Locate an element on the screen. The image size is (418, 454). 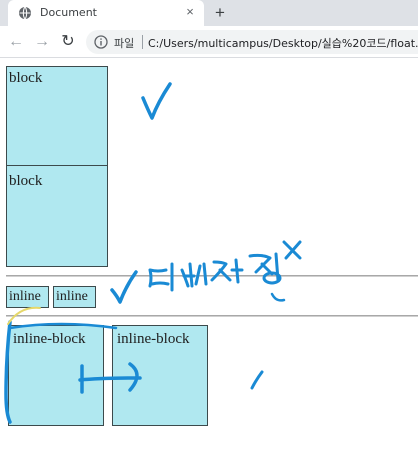
origin-label: 파일 is located at coordinates (124, 43).